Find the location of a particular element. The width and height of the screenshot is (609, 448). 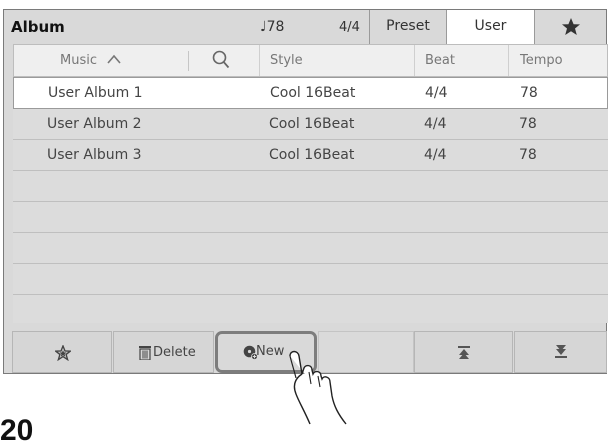

page-title: Album is located at coordinates (38, 27).